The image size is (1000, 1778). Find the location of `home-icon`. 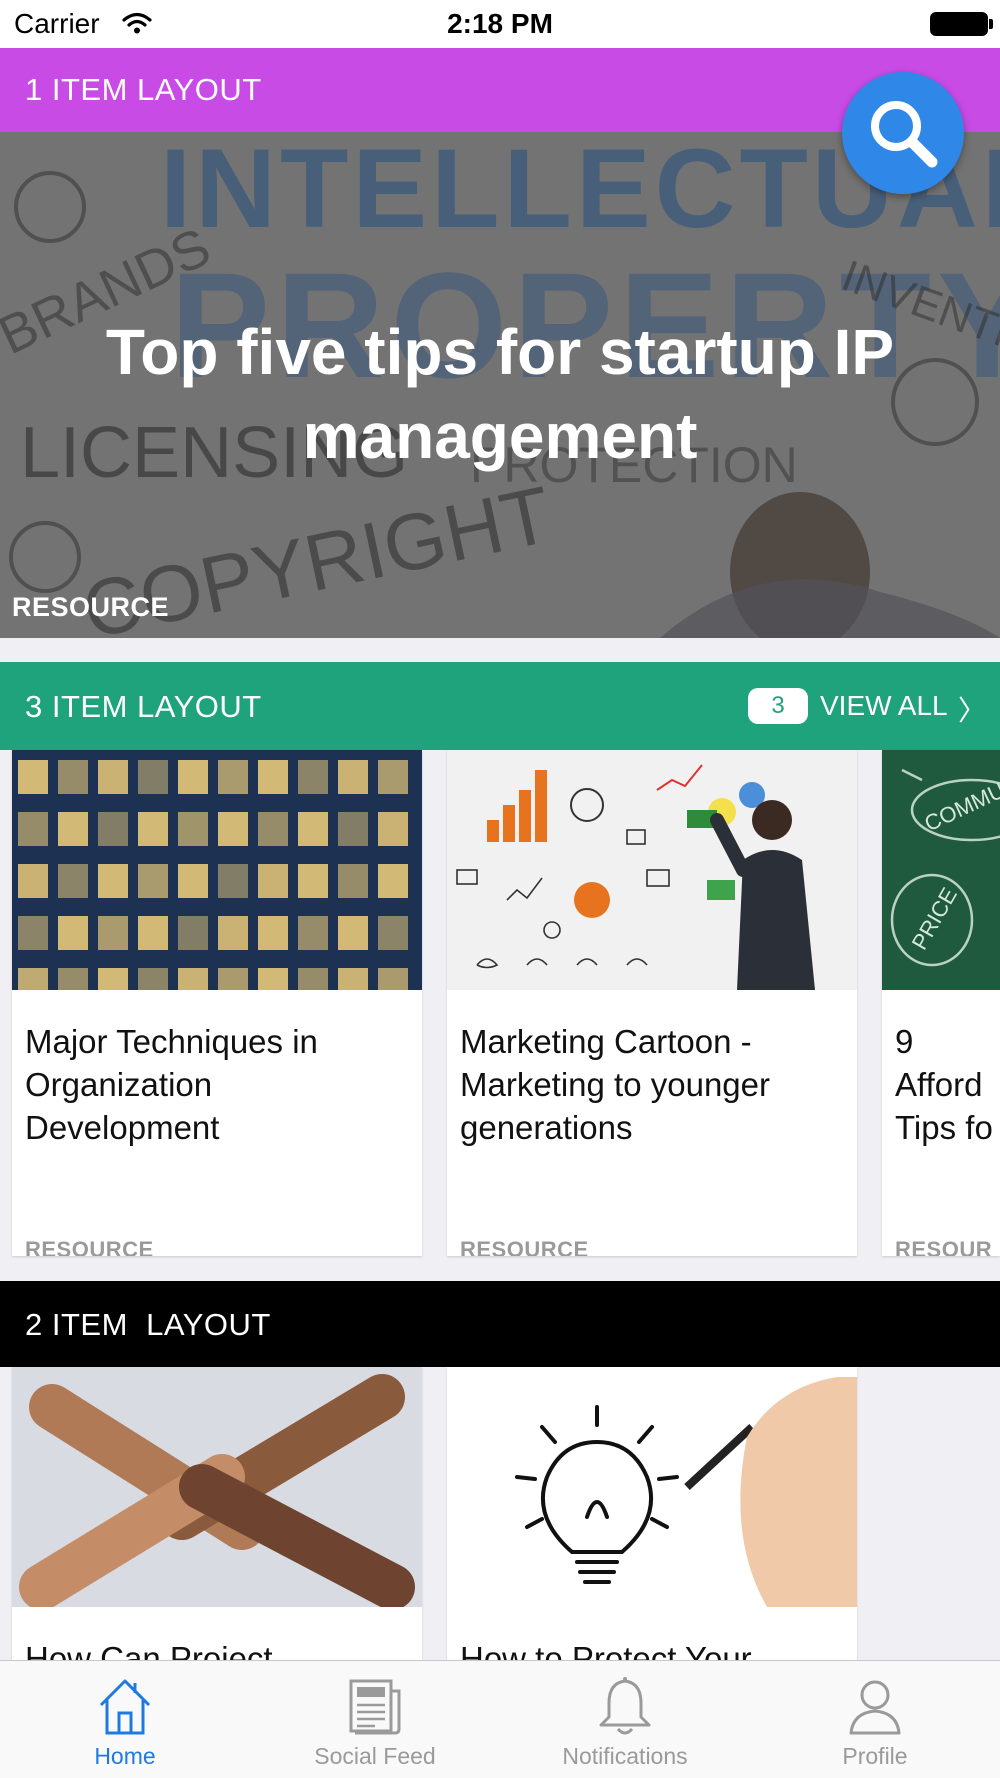

home-icon is located at coordinates (125, 1707).